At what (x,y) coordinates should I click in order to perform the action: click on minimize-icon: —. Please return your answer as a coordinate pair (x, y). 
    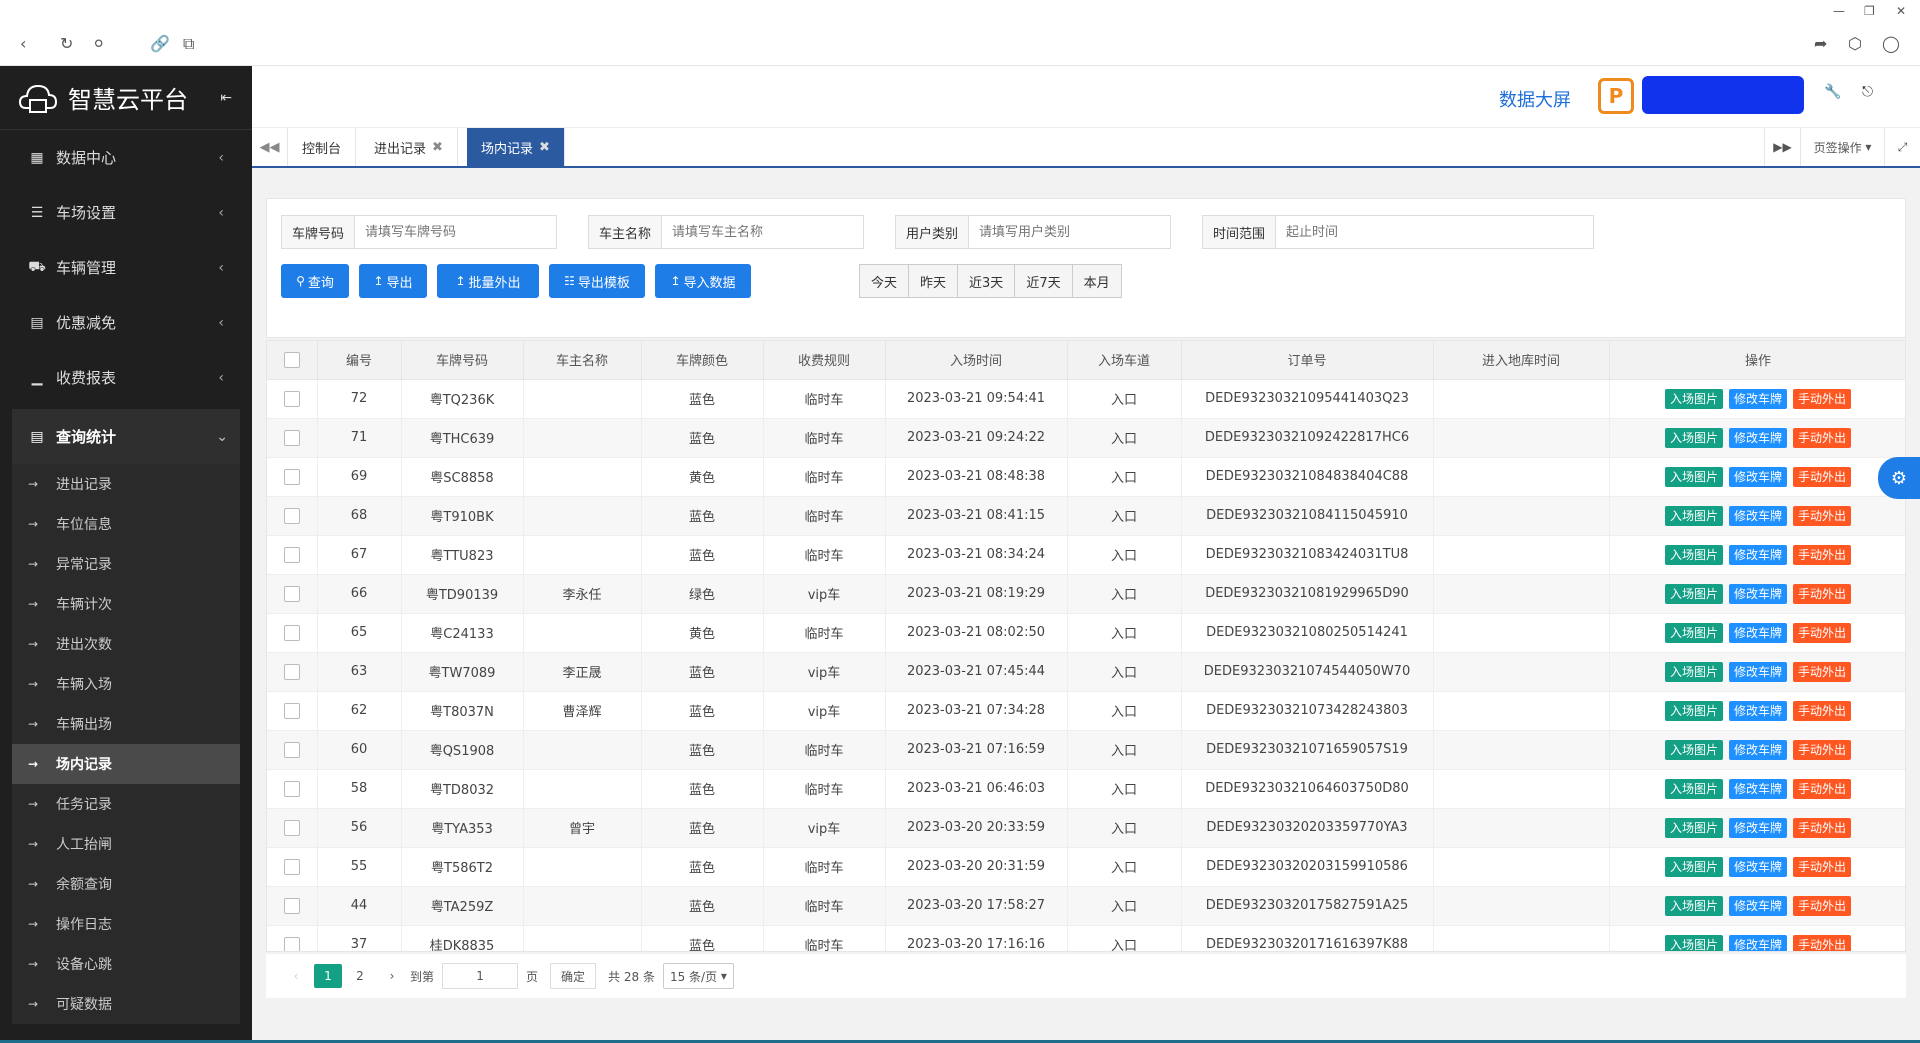
    Looking at the image, I should click on (1839, 11).